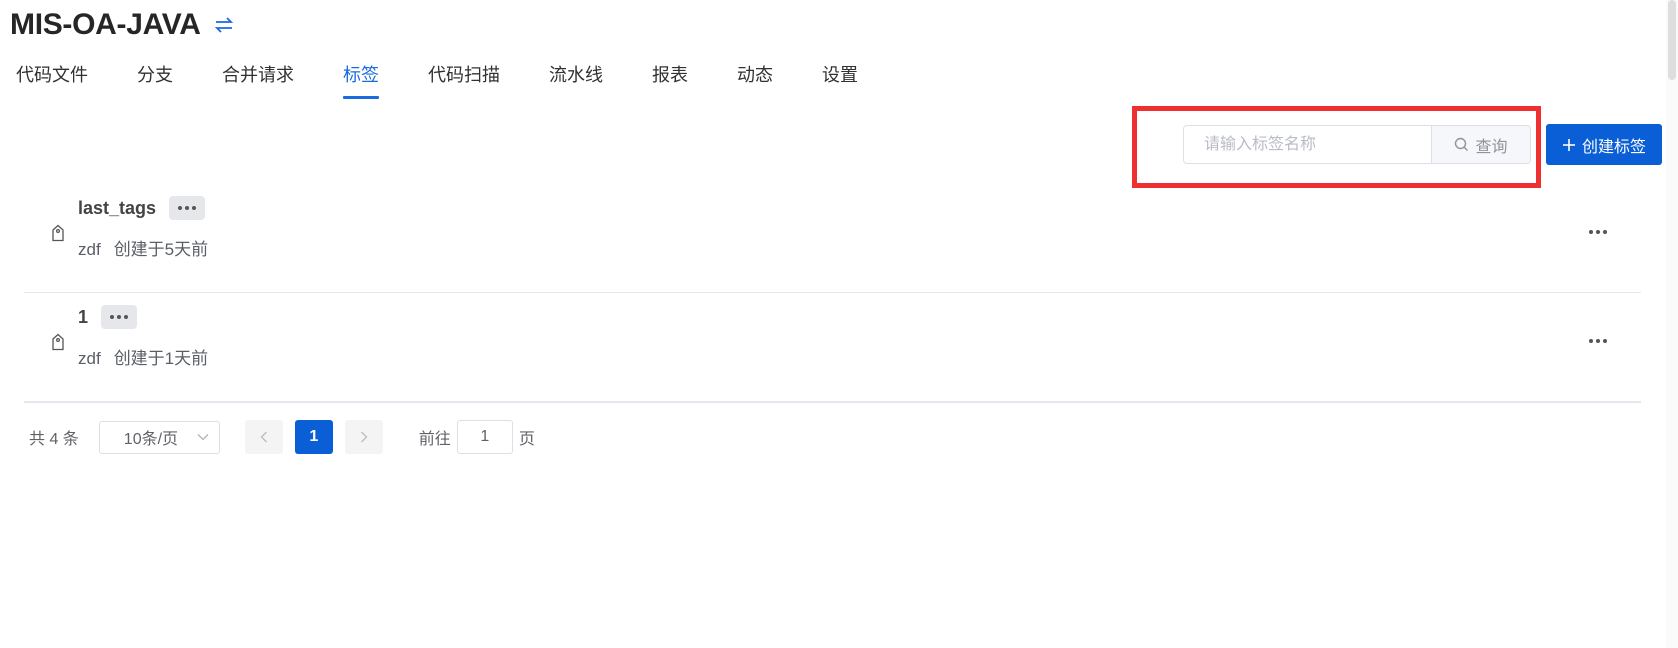  I want to click on scrollbar-thumb, so click(1672, 40).